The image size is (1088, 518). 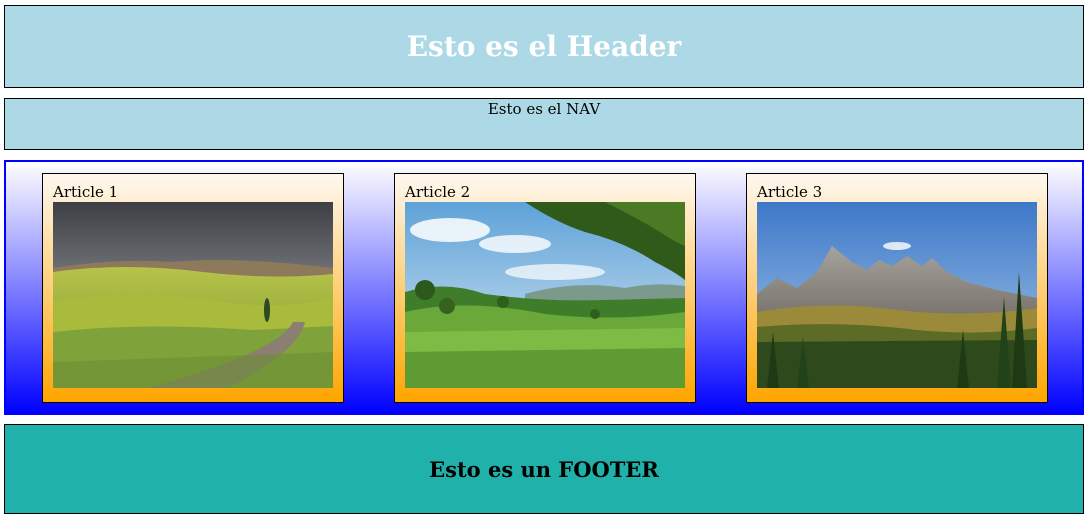 What do you see at coordinates (438, 192) in the screenshot?
I see `article-title: Article 2` at bounding box center [438, 192].